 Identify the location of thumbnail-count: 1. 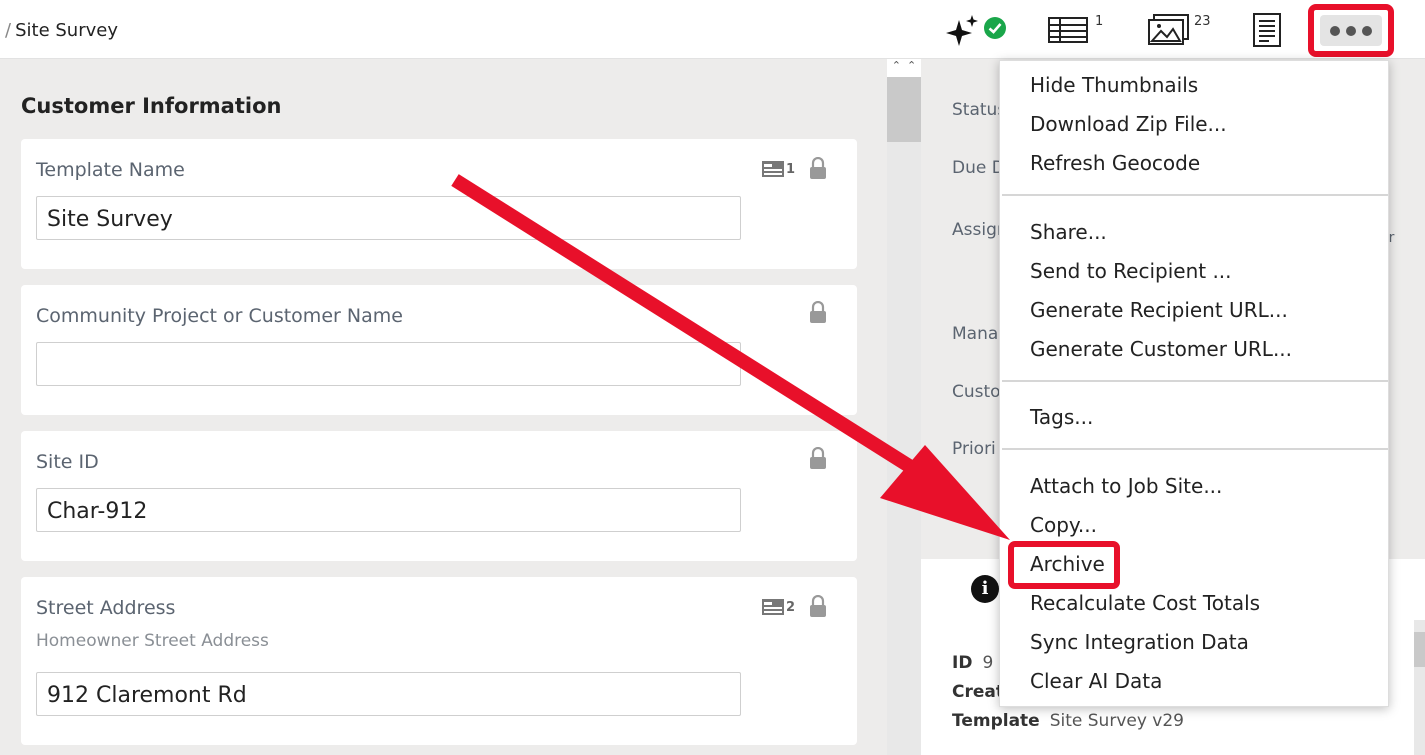
(790, 169).